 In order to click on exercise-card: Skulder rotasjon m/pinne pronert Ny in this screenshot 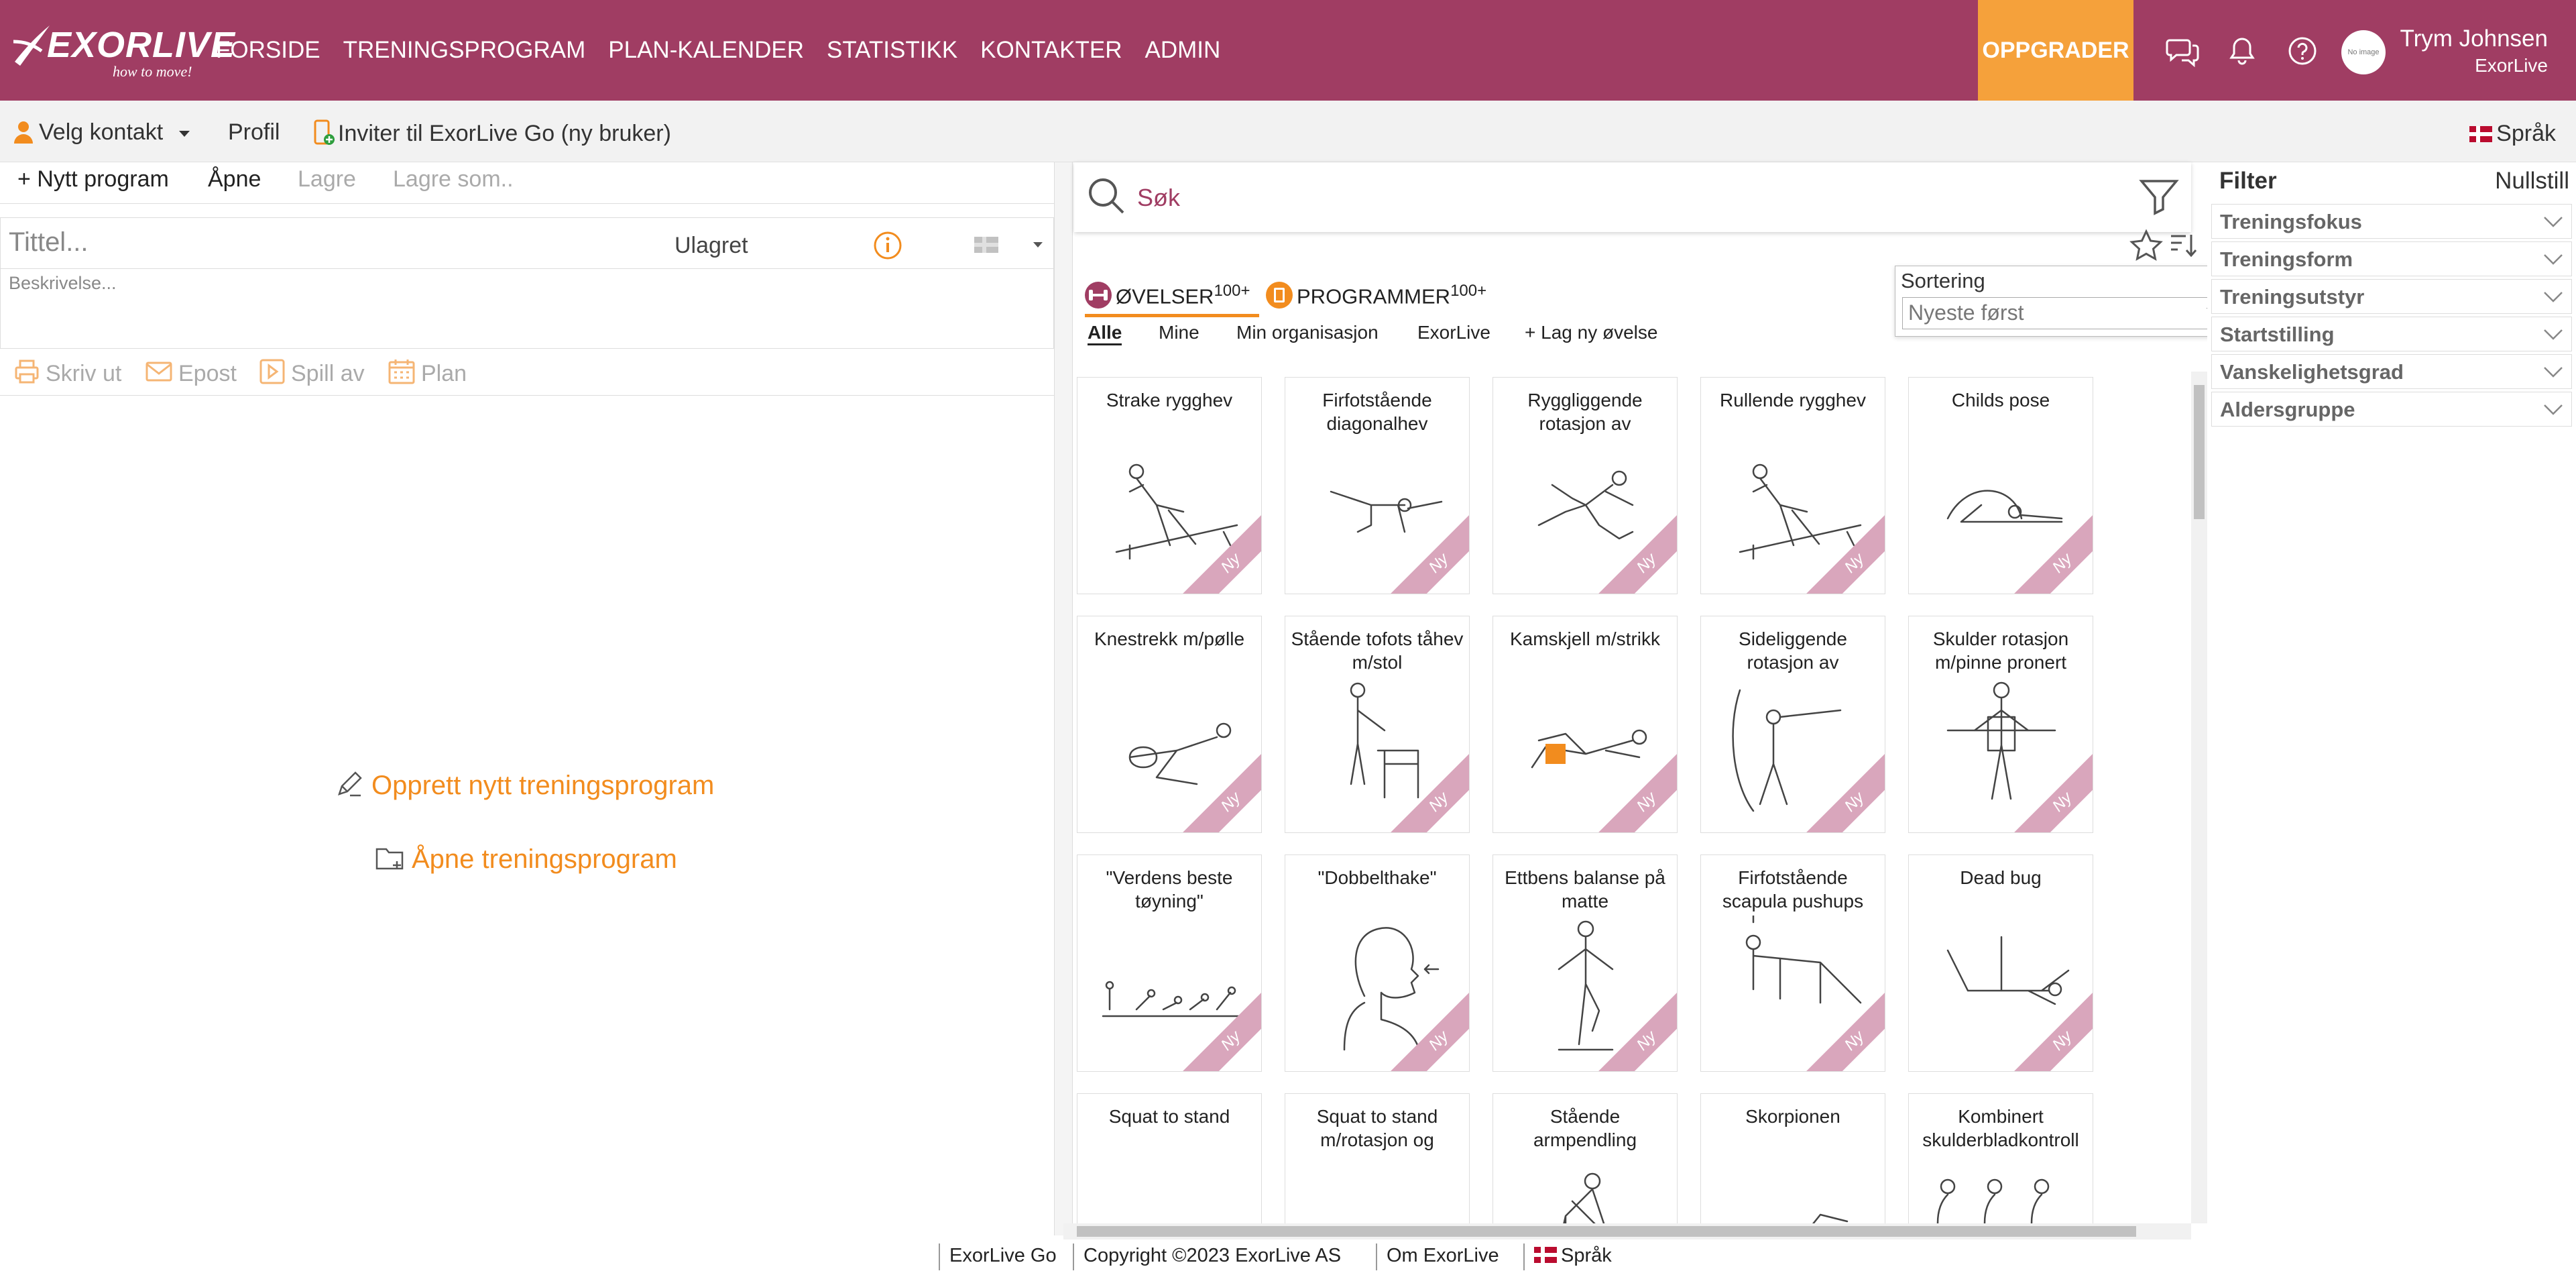, I will do `click(2000, 724)`.